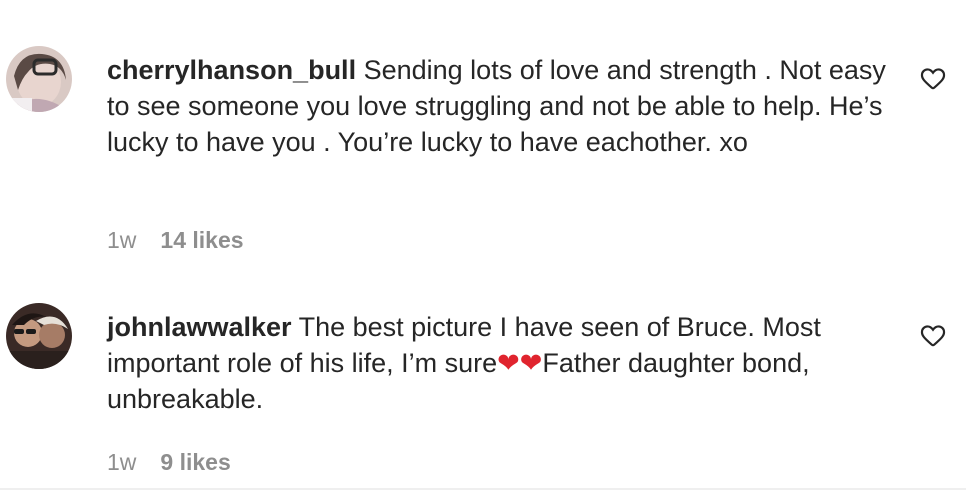 The width and height of the screenshot is (966, 490). Describe the element at coordinates (231, 70) in the screenshot. I see `comment-username: cherrylhanson_bull` at that location.